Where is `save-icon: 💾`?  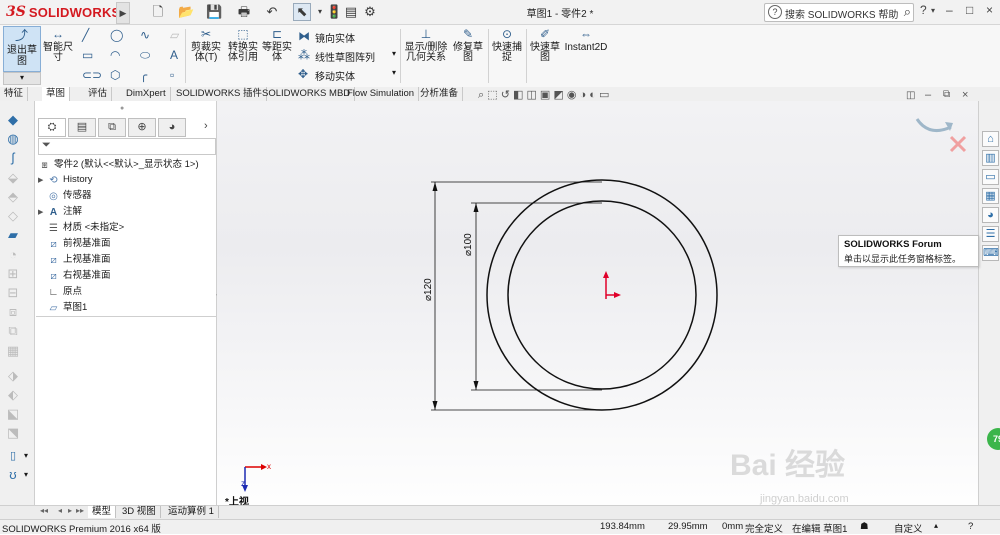
save-icon: 💾 is located at coordinates (214, 12).